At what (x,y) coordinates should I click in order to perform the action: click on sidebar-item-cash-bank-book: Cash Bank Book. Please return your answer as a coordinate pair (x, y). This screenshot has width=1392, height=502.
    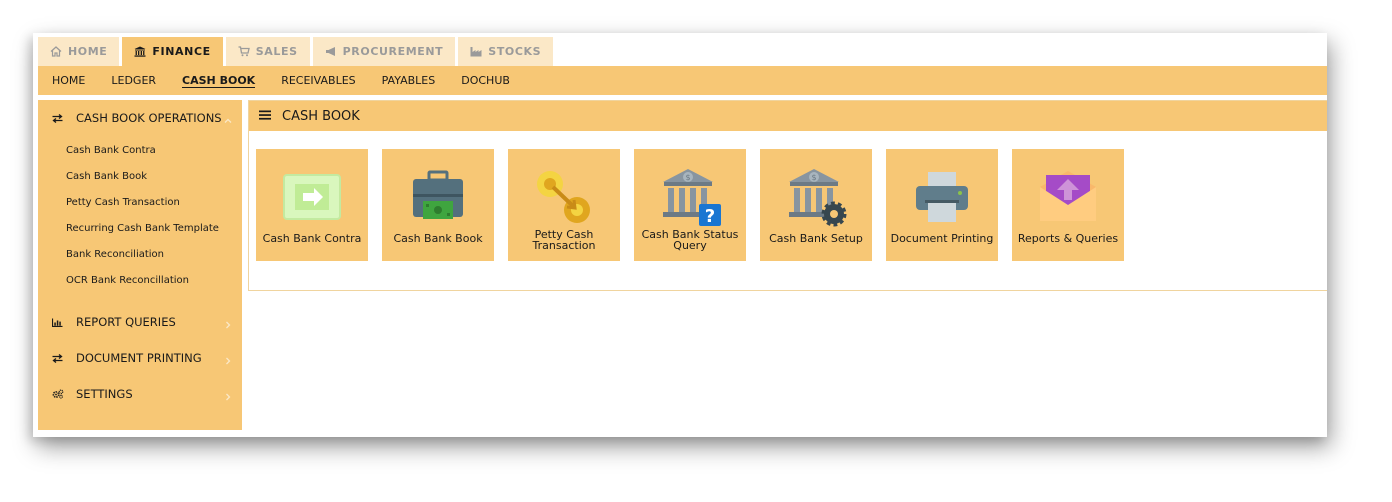
    Looking at the image, I should click on (140, 177).